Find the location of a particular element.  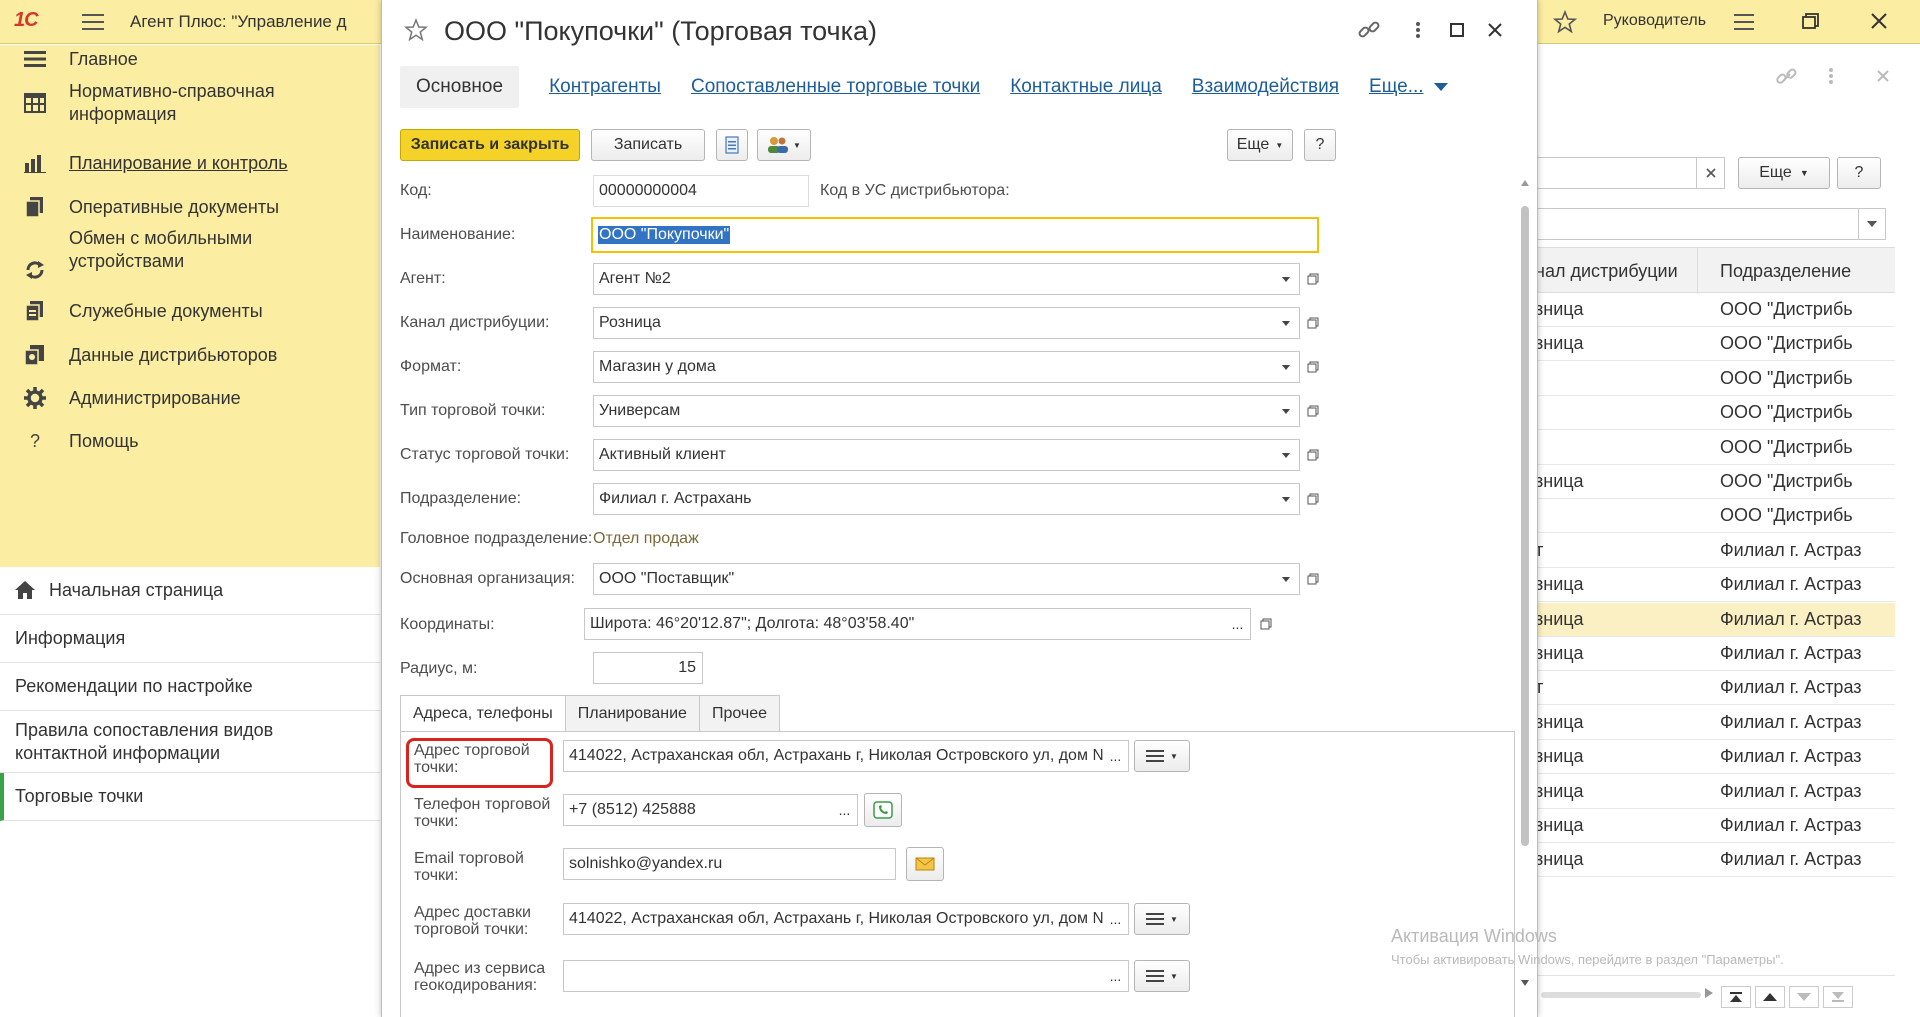

close-app-icon is located at coordinates (1879, 21).